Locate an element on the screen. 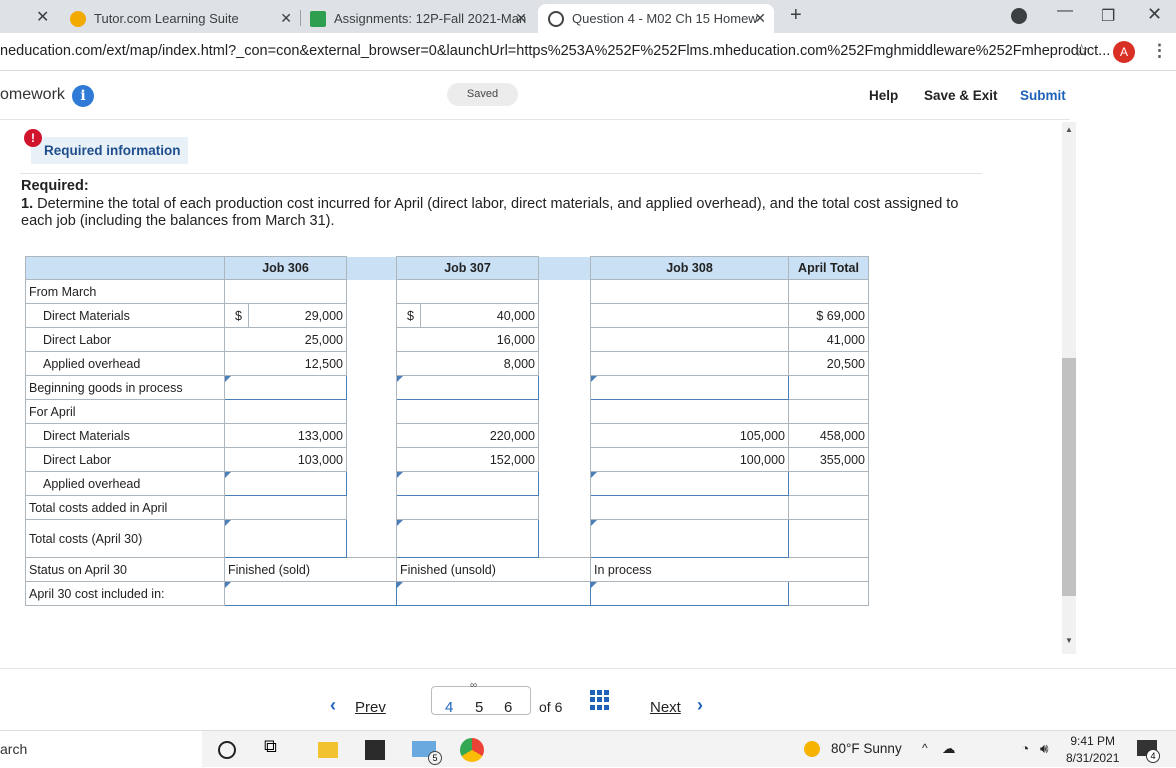  next-link: Next is located at coordinates (665, 707).